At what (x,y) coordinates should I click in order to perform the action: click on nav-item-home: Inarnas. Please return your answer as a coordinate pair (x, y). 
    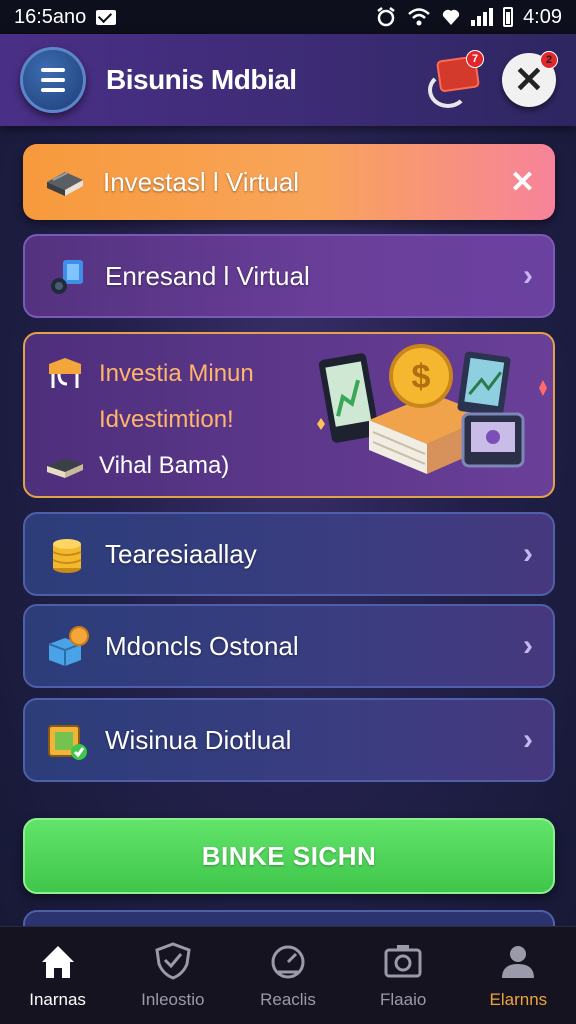
    Looking at the image, I should click on (58, 976).